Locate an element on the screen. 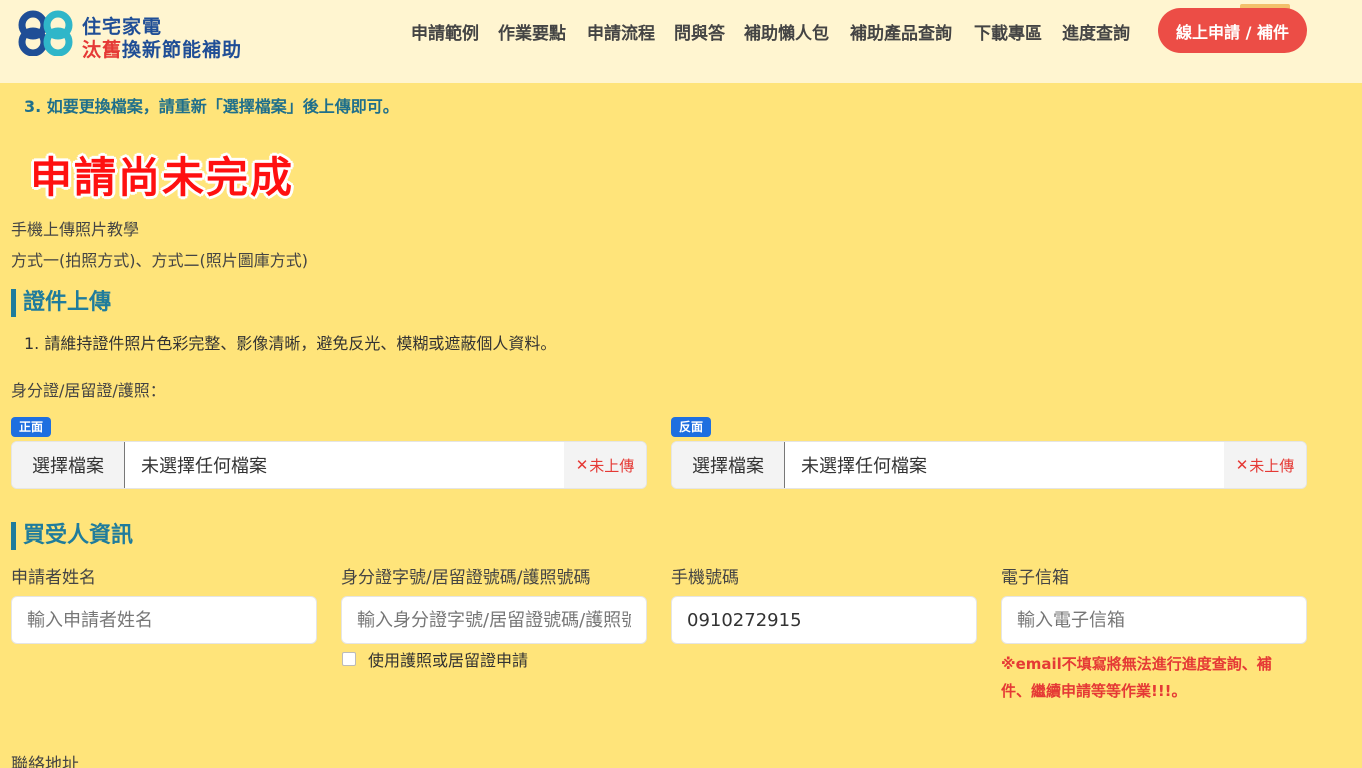  front-badge: 正面 is located at coordinates (31, 427).